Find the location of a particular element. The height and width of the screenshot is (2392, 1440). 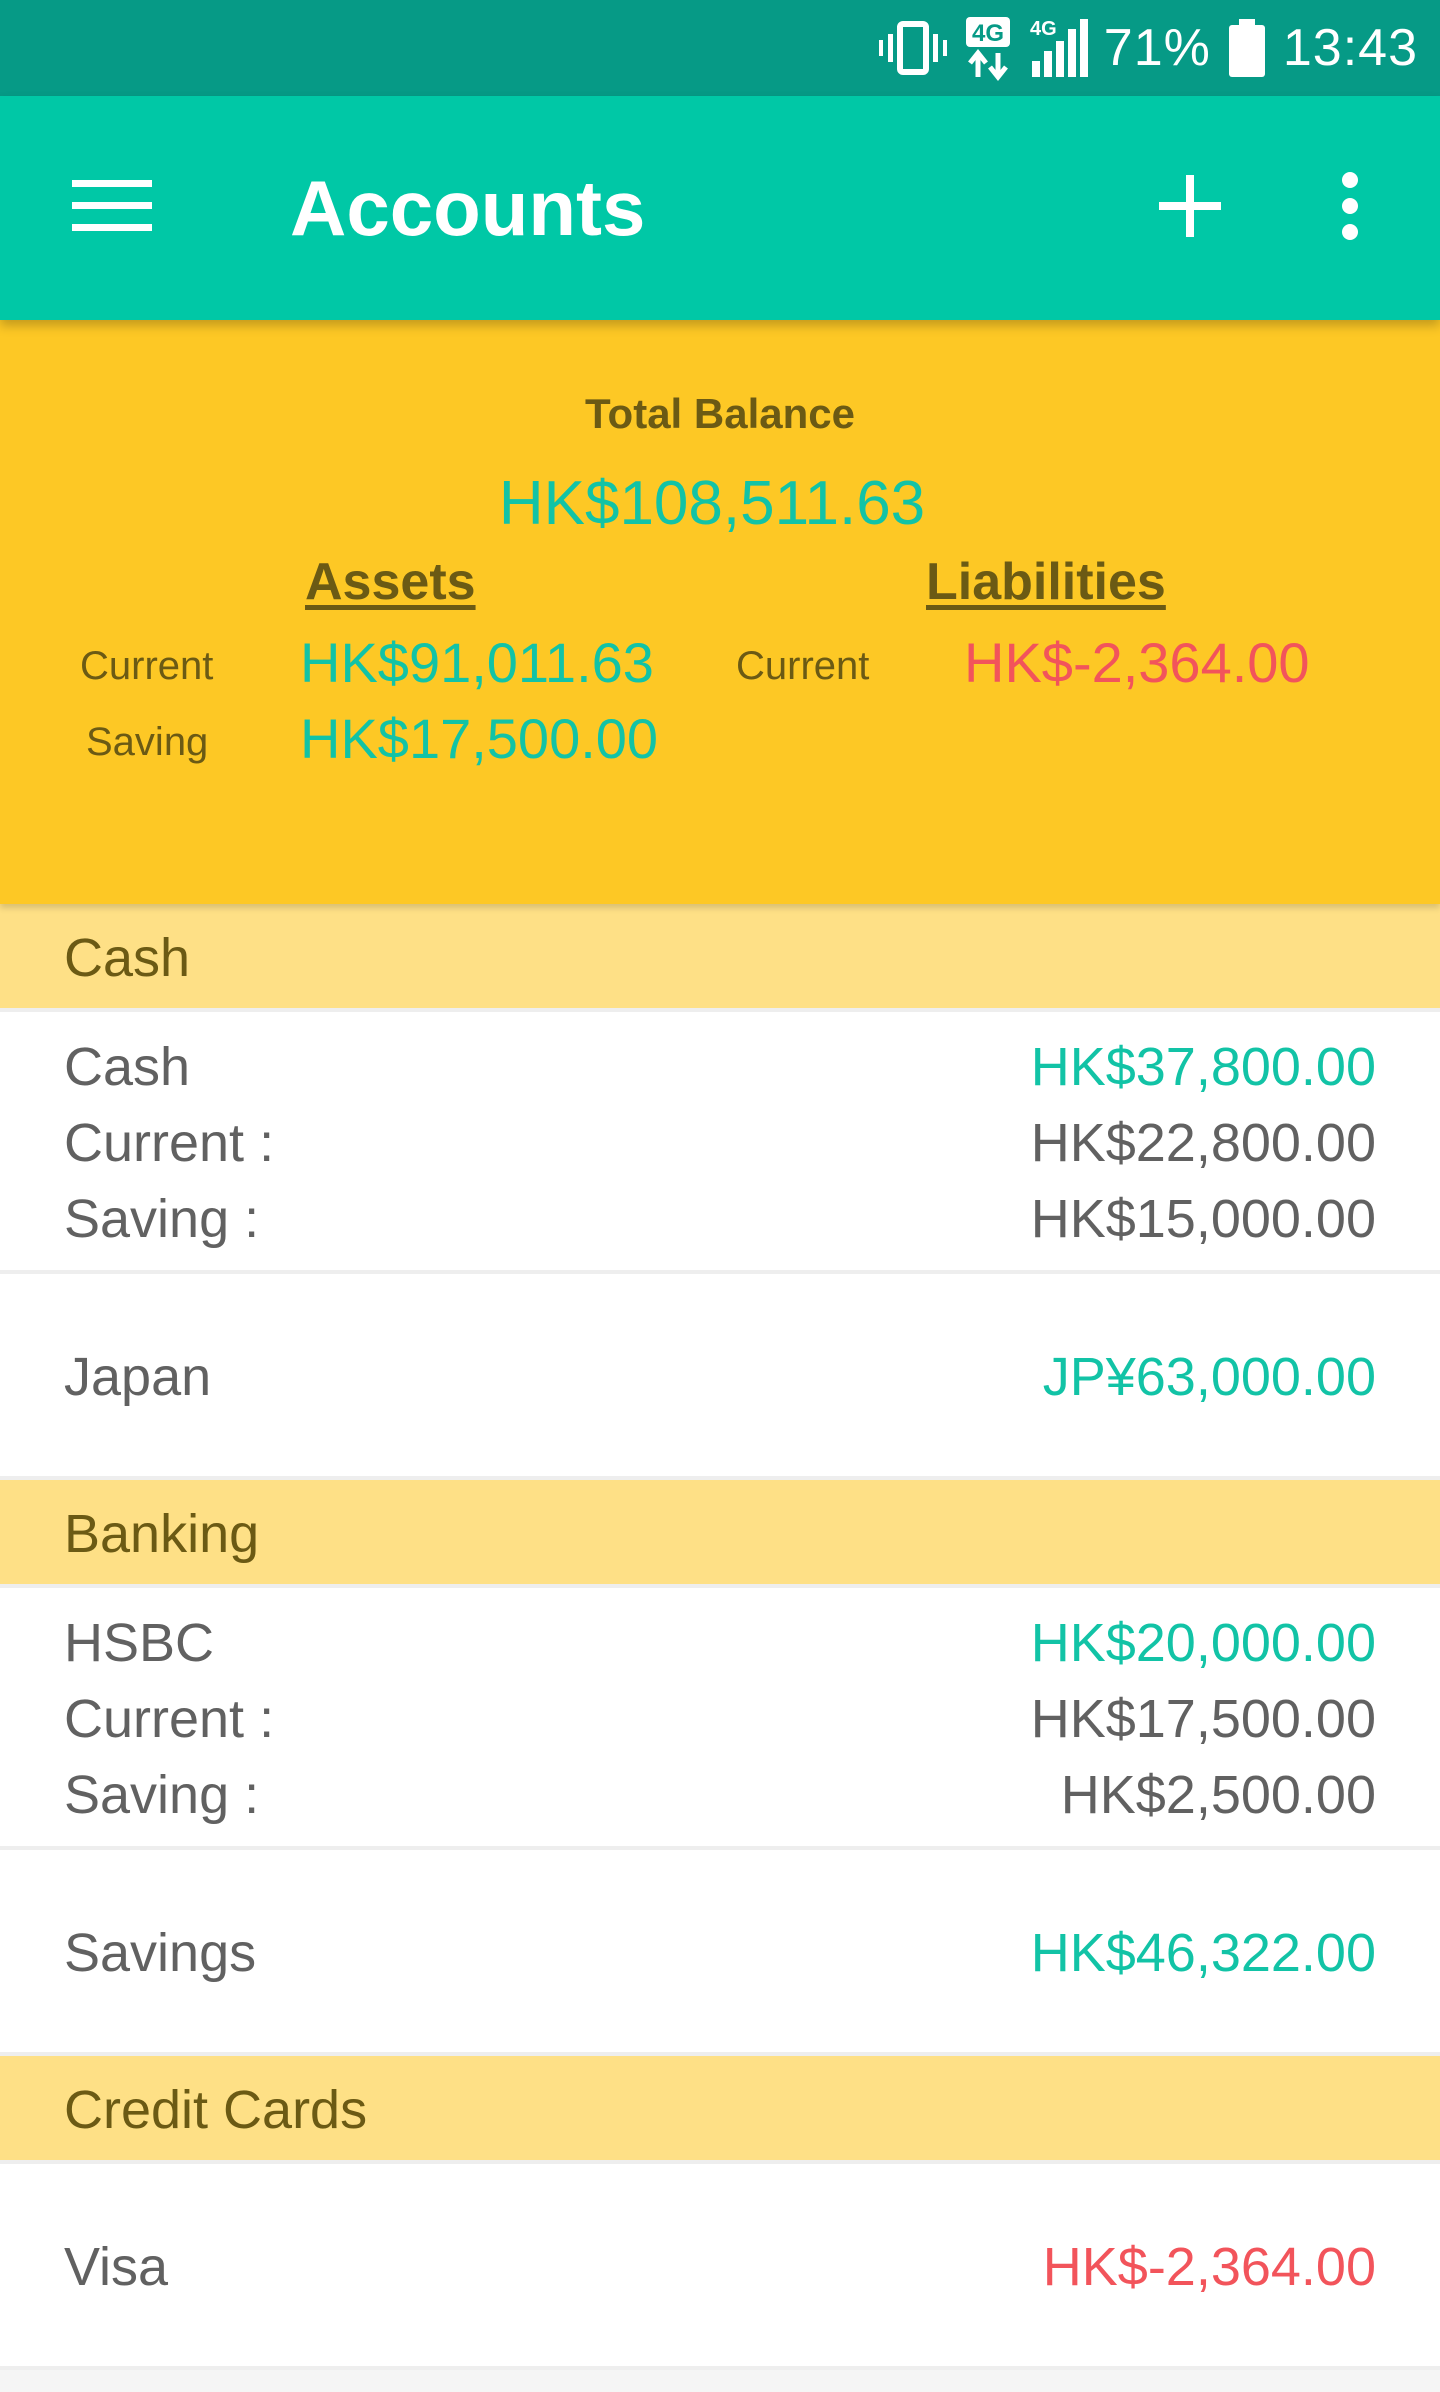

status-icons: 4G 4G 71% 13:43 is located at coordinates (1148, 48).